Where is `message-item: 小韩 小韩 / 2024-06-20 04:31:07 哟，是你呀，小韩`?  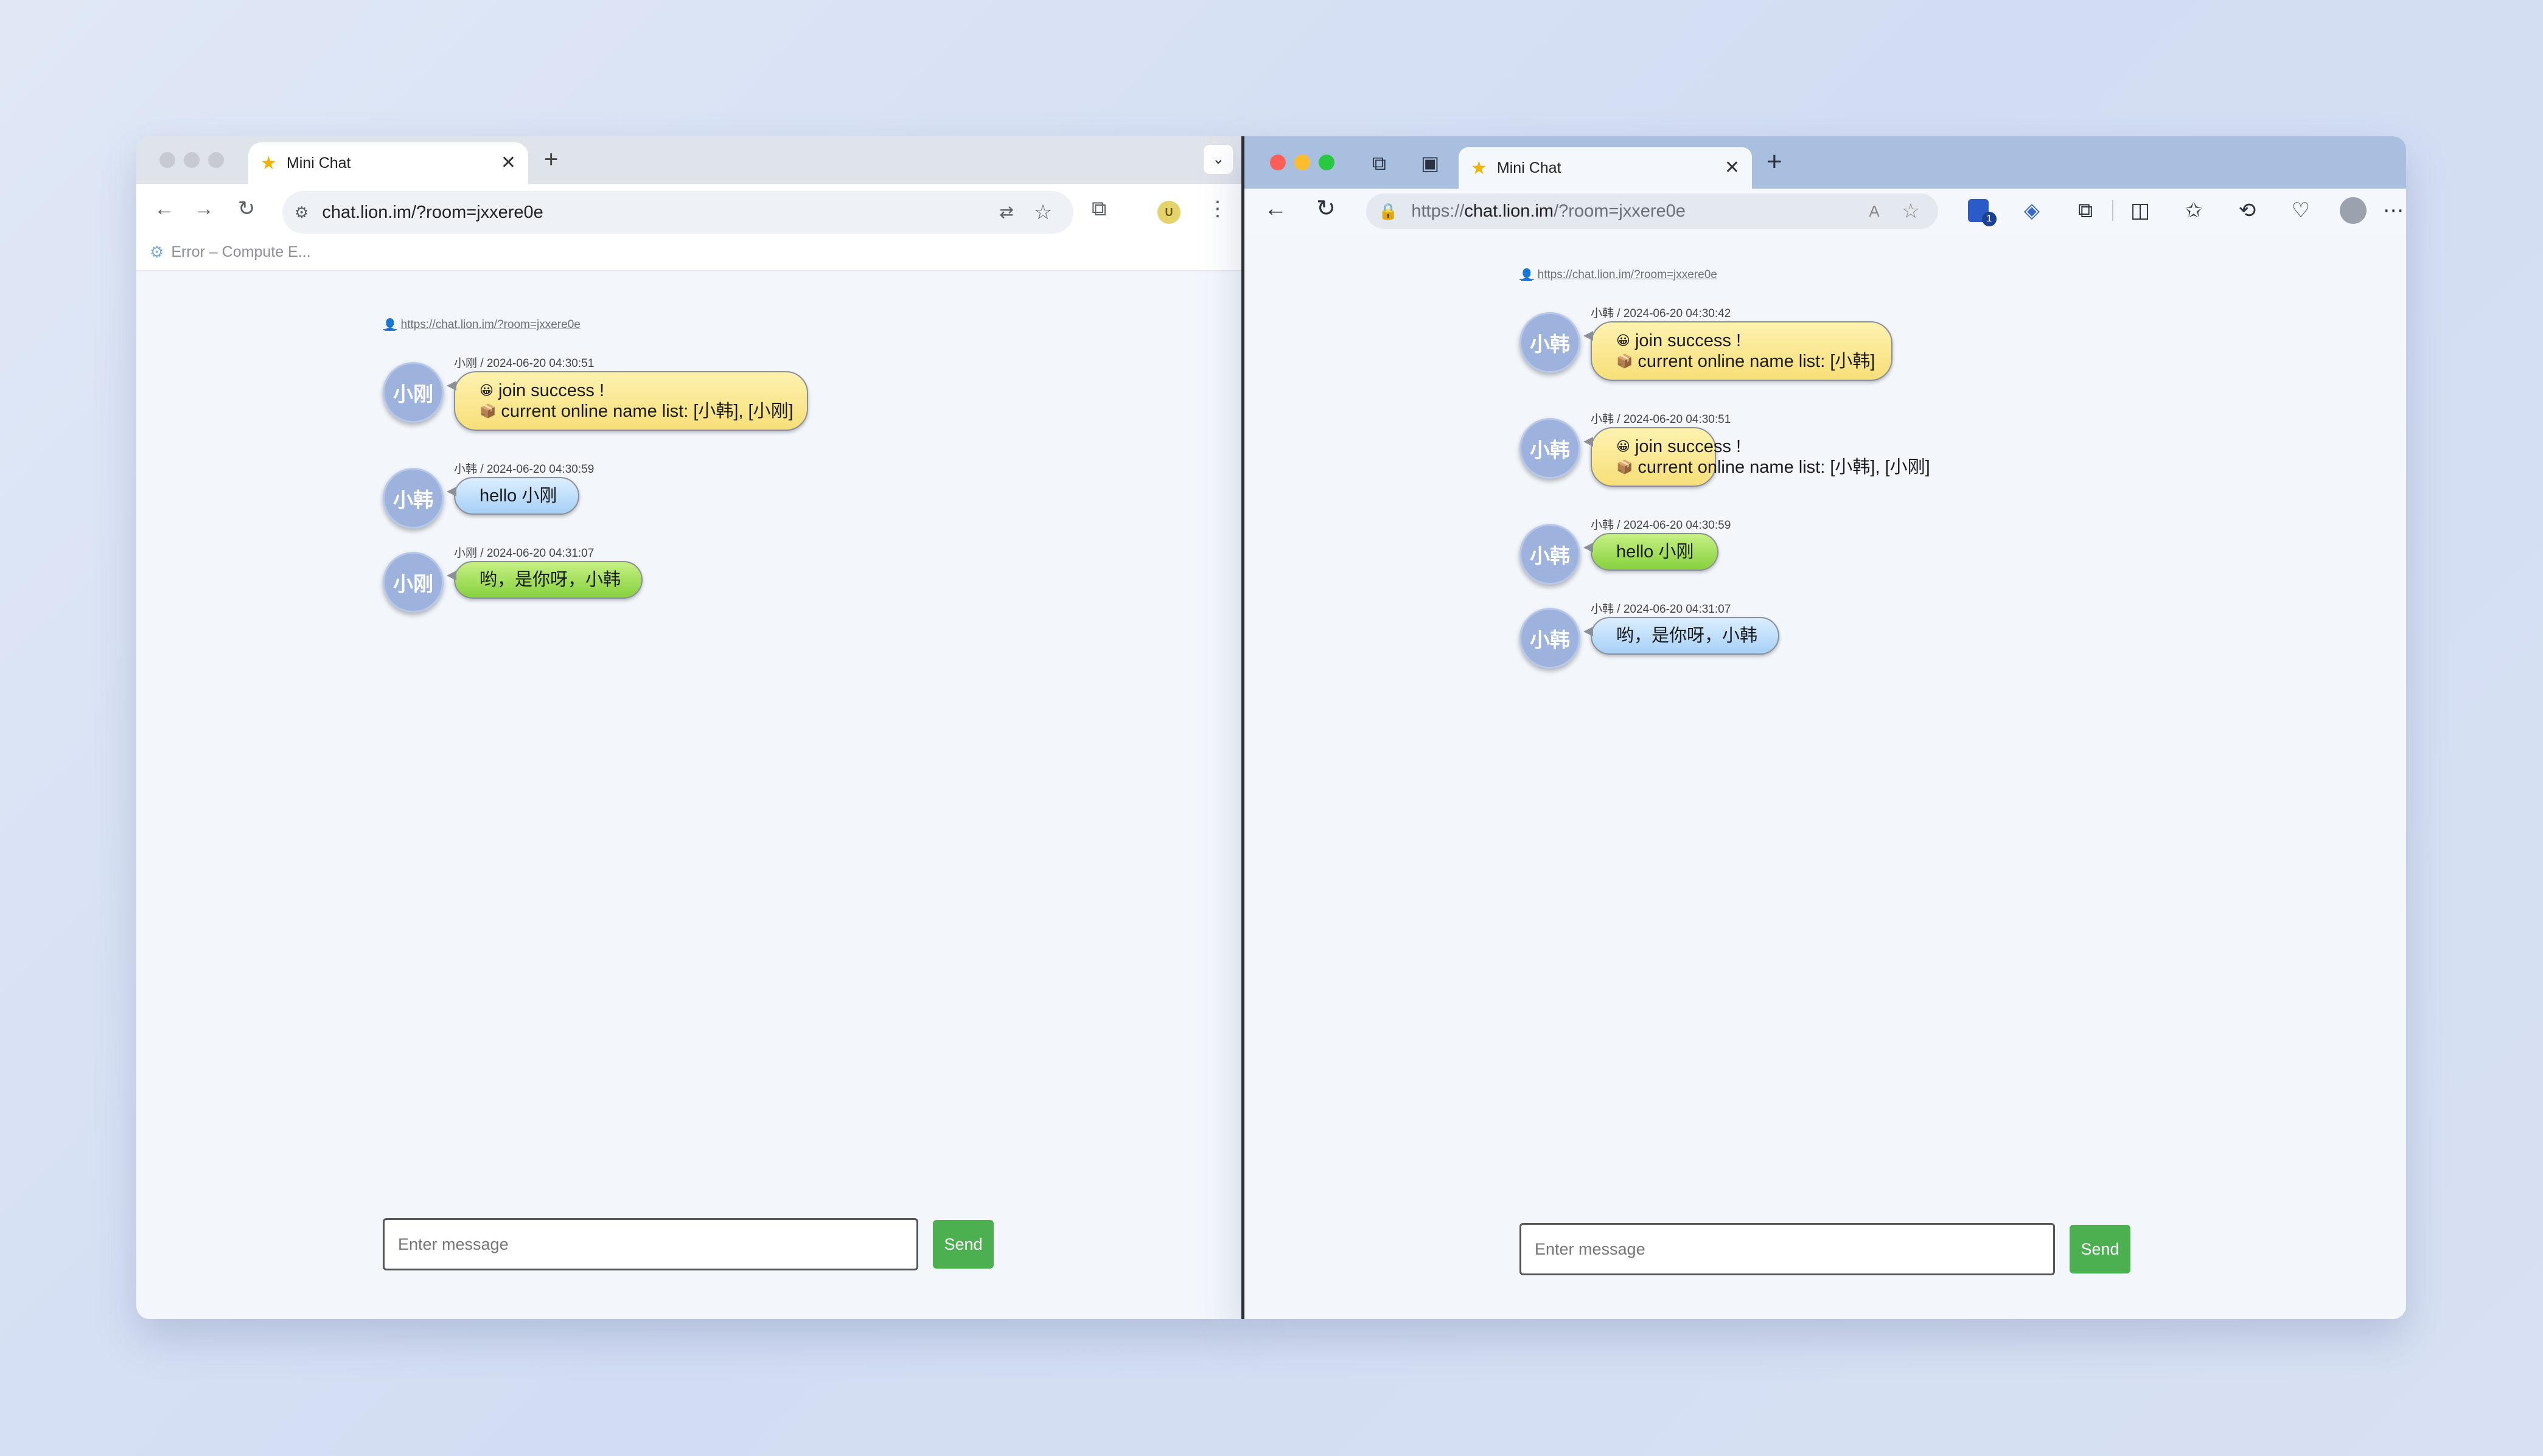
message-item: 小韩 小韩 / 2024-06-20 04:31:07 哟，是你呀，小韩 is located at coordinates (1793, 648).